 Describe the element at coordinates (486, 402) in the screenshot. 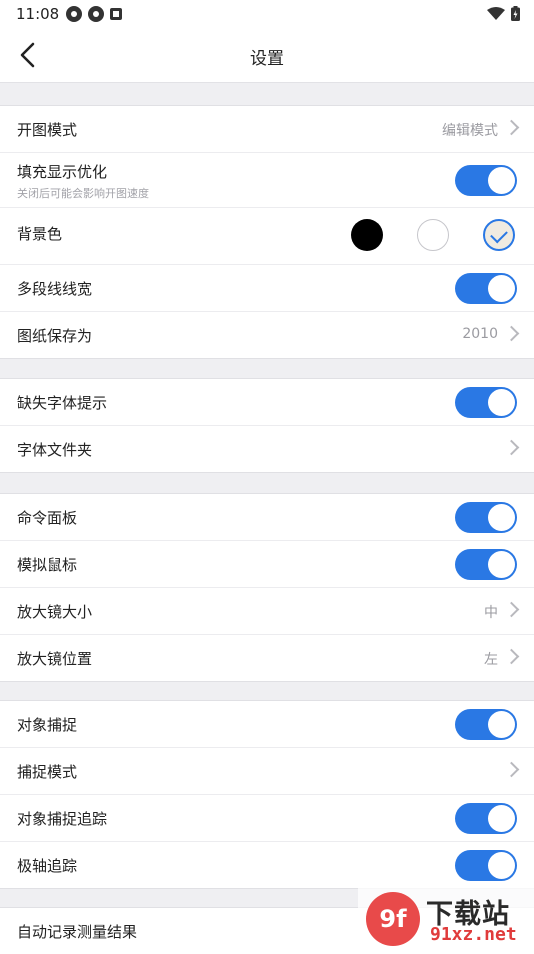

I see `missing-font-toggle` at that location.